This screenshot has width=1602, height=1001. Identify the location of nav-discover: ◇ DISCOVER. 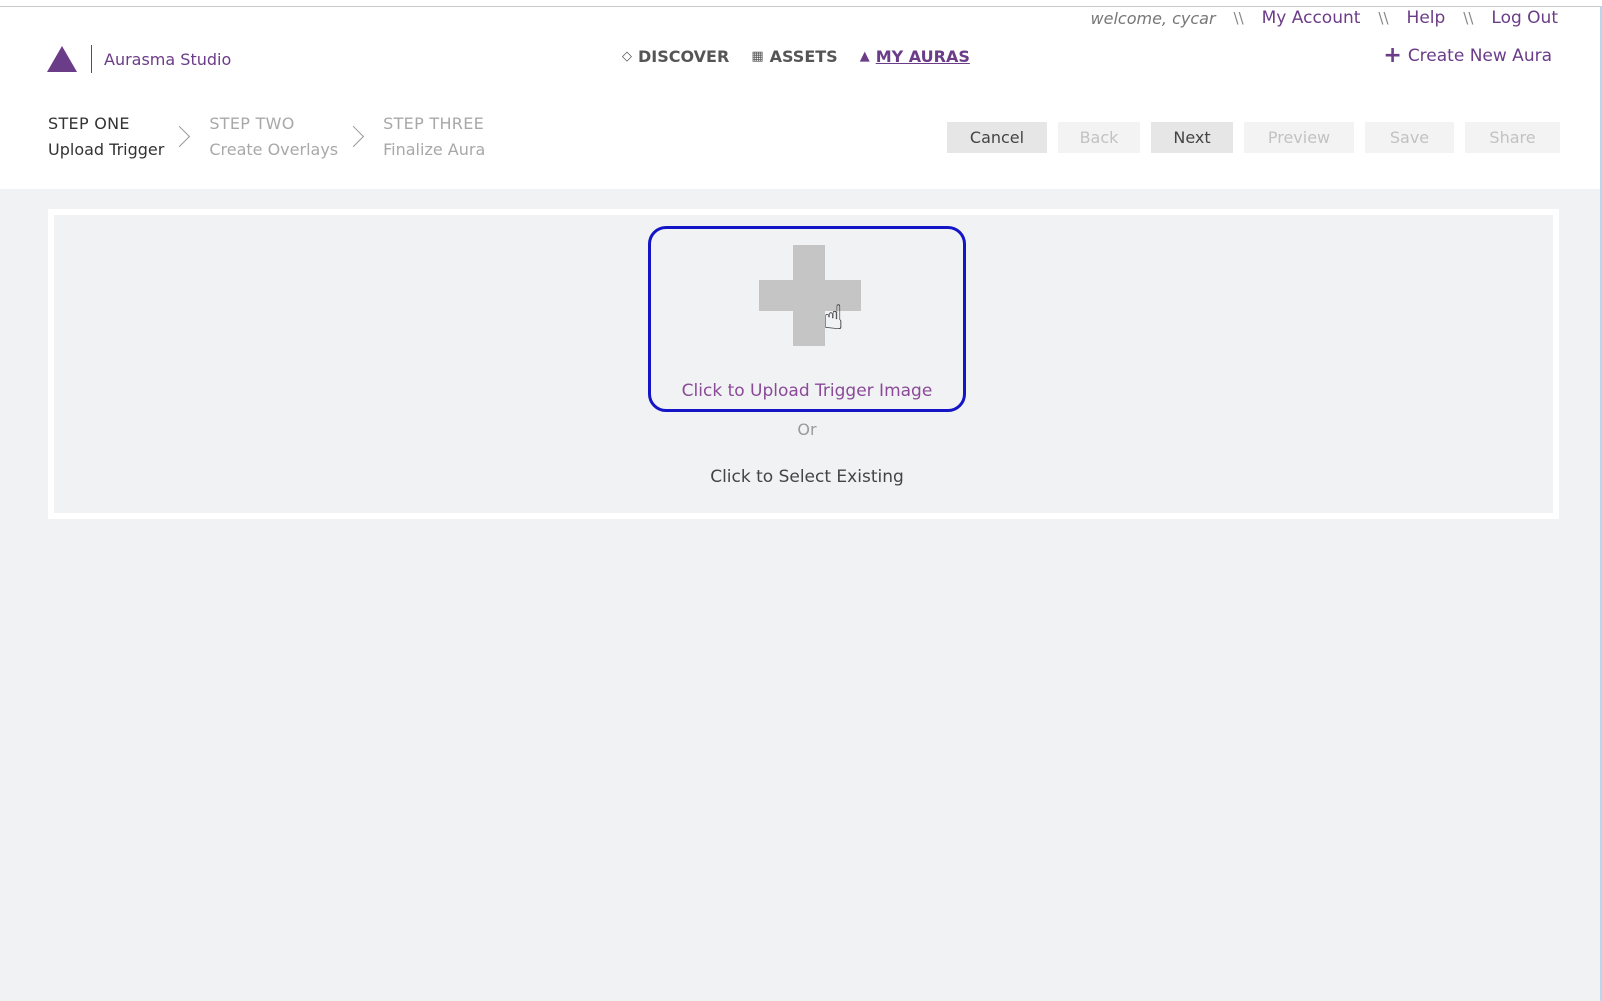
(675, 56).